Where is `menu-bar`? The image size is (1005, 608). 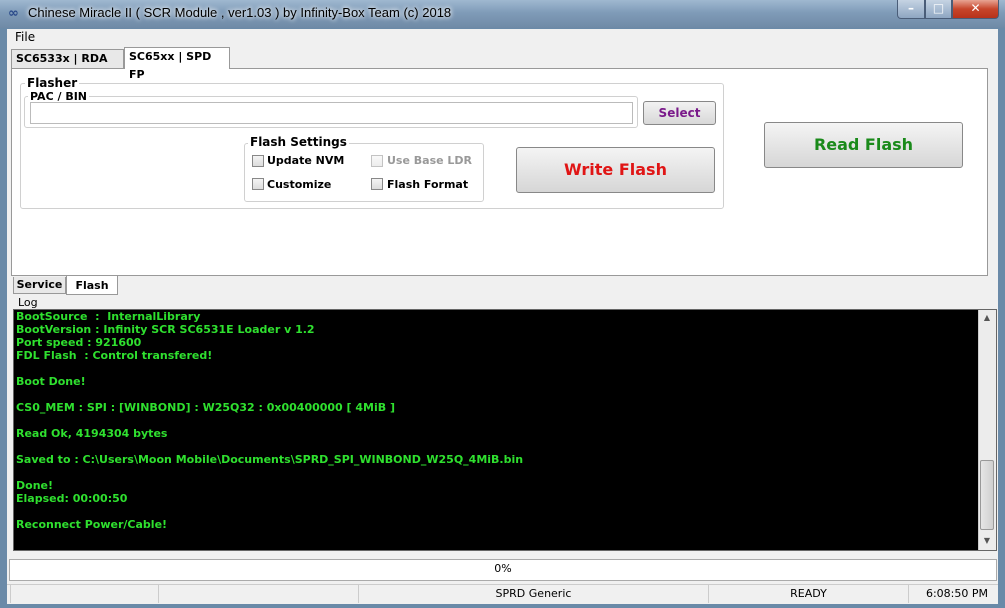 menu-bar is located at coordinates (502, 38).